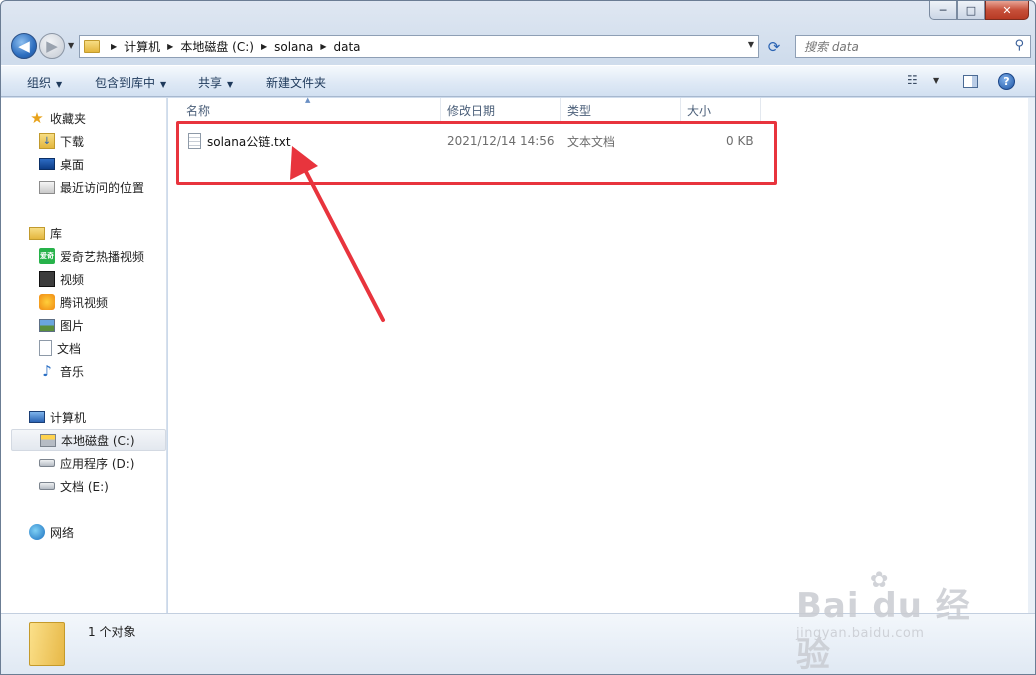 The height and width of the screenshot is (675, 1036). What do you see at coordinates (721, 110) in the screenshot?
I see `column-header-size: 大小` at bounding box center [721, 110].